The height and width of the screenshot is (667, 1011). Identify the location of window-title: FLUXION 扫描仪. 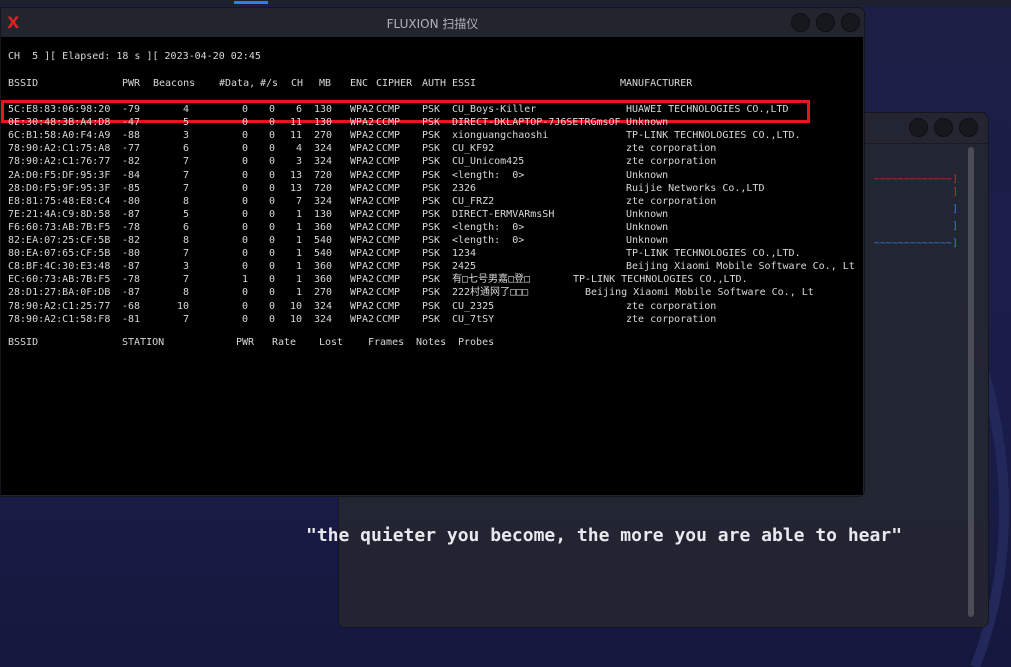
(432, 24).